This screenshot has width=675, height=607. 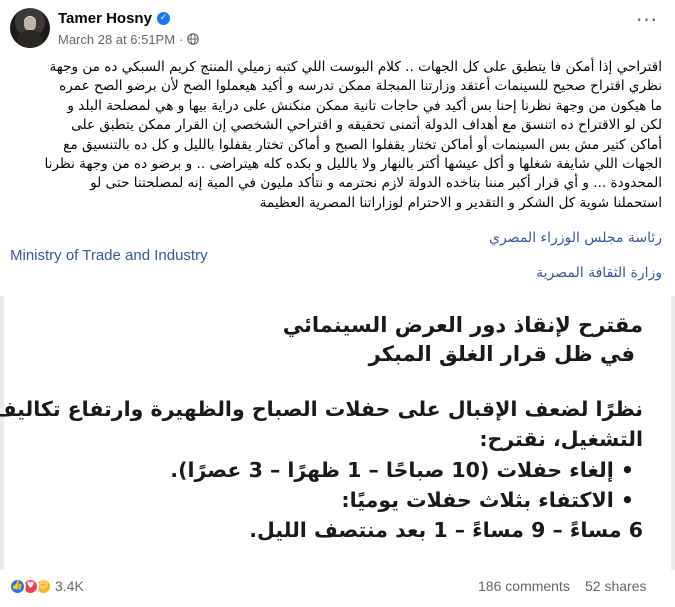 I want to click on image-title: مقترح لإنقاذ دور العرض السينمائي, so click(x=462, y=325).